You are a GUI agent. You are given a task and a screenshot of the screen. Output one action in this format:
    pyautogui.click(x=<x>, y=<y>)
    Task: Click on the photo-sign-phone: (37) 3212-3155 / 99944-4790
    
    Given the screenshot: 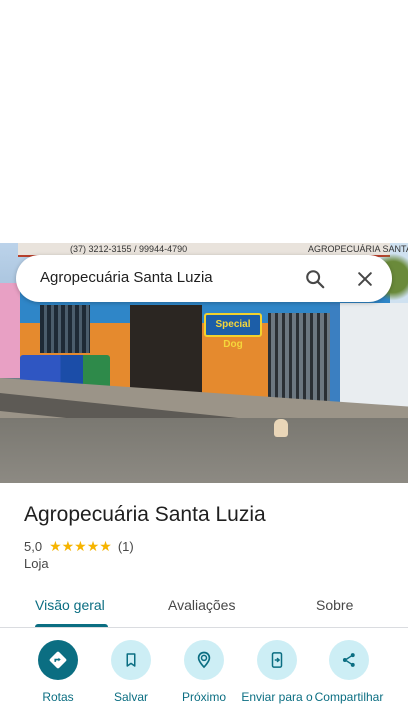 What is the action you would take?
    pyautogui.click(x=129, y=249)
    